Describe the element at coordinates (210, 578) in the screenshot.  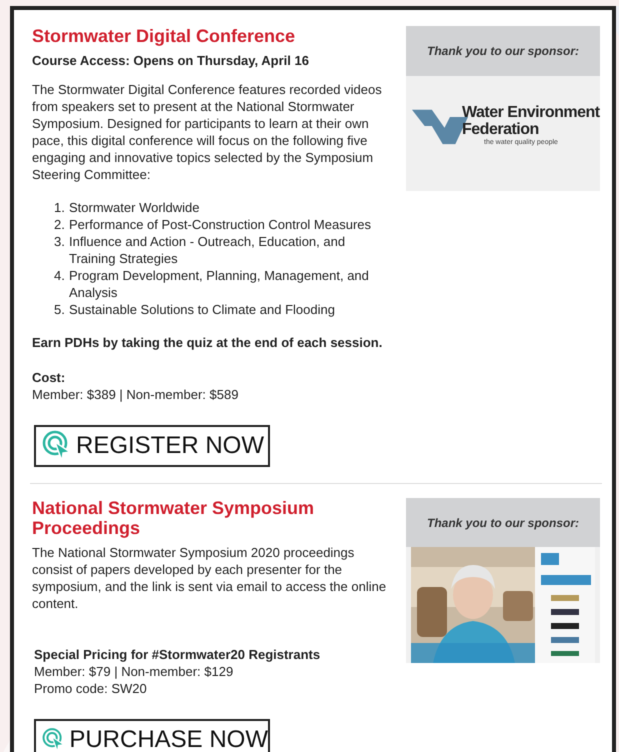
I see `paragraph: The National Stormwater Symposium 2020 proceedings consist of papers developed by each presenter for the symposium, and the link is sent via email to access the online content.` at that location.